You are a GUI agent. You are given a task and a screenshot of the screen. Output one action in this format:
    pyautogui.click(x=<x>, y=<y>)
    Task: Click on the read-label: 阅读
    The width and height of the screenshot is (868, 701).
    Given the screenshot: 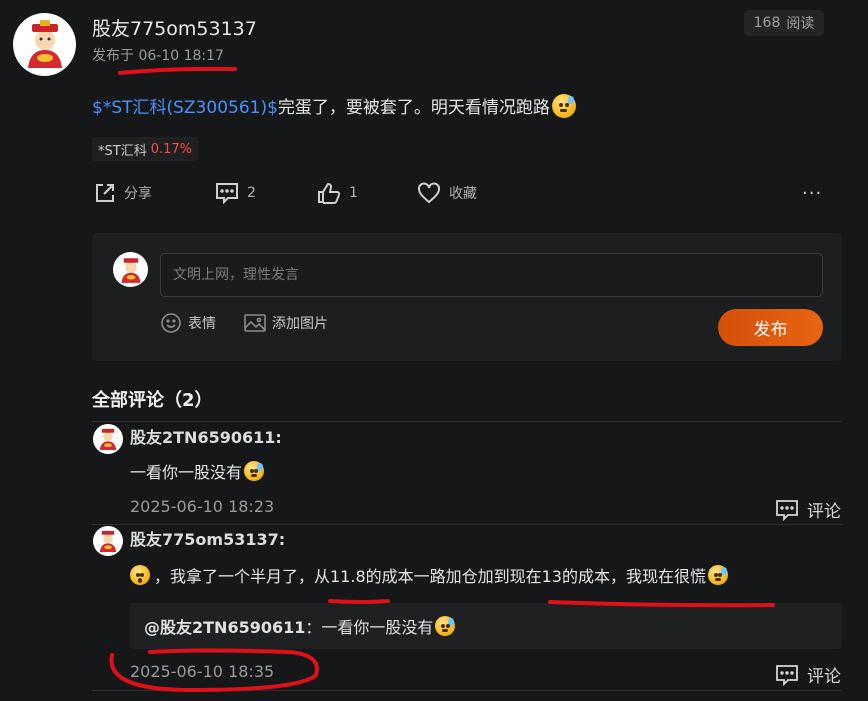 What is the action you would take?
    pyautogui.click(x=800, y=24)
    